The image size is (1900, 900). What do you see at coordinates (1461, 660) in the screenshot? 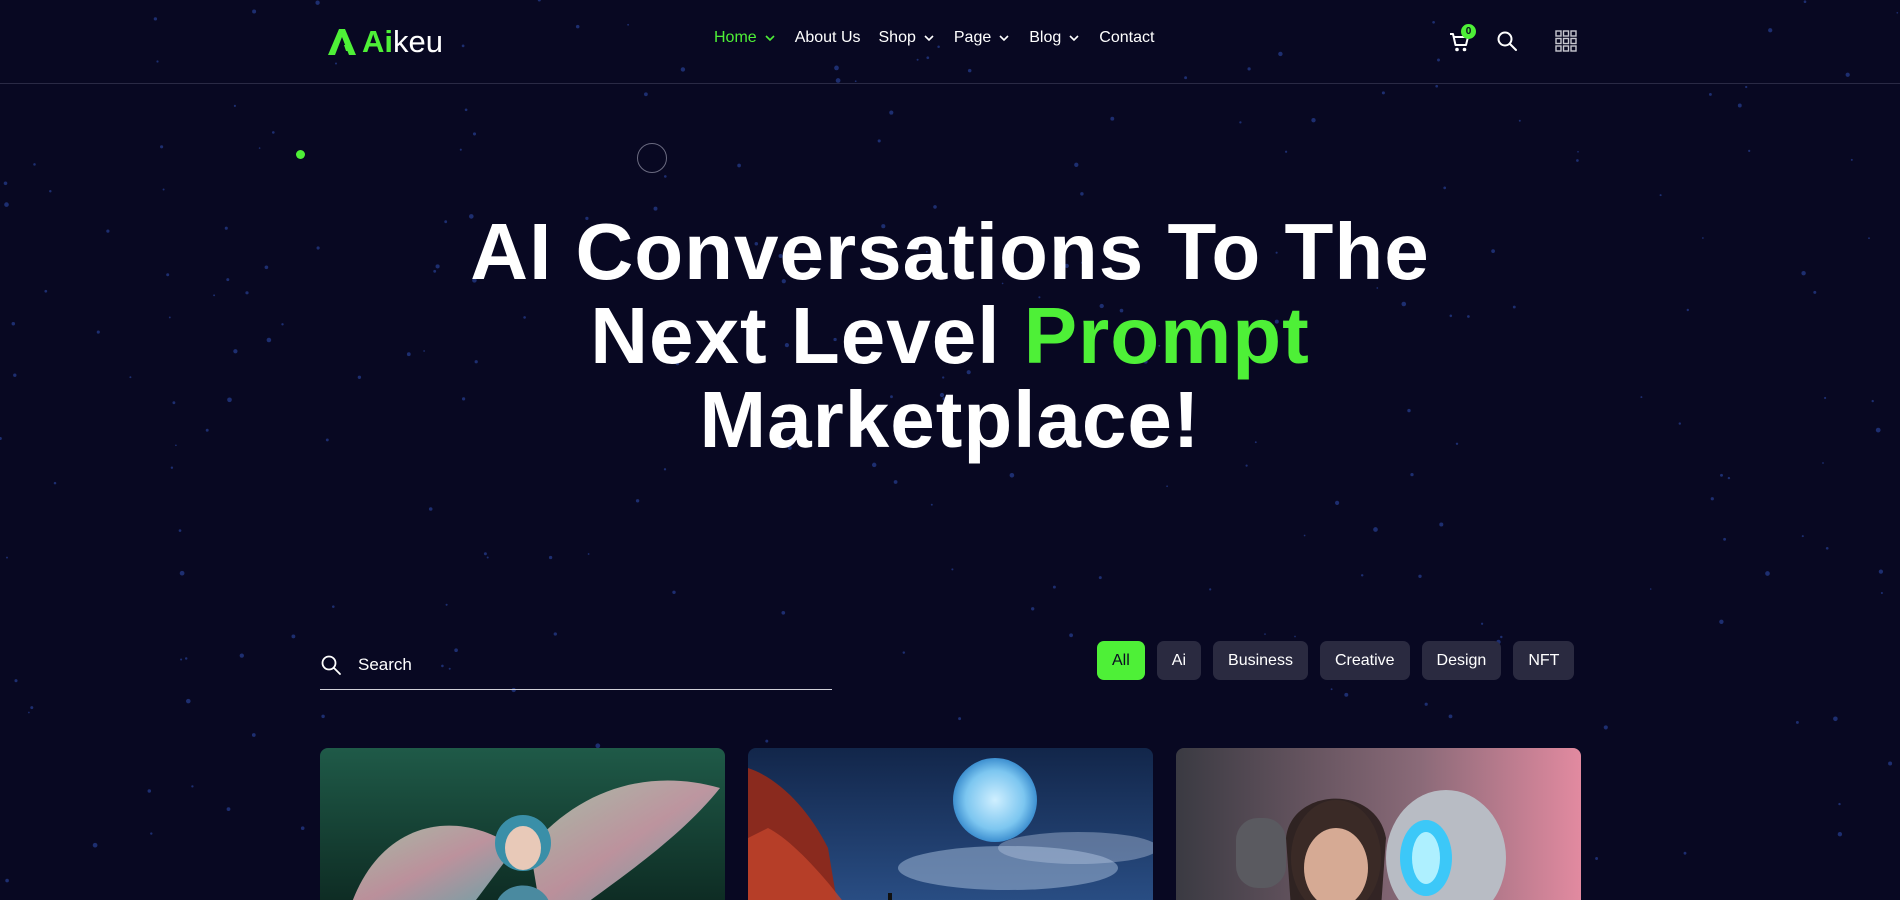
I see `filter-design: Design` at bounding box center [1461, 660].